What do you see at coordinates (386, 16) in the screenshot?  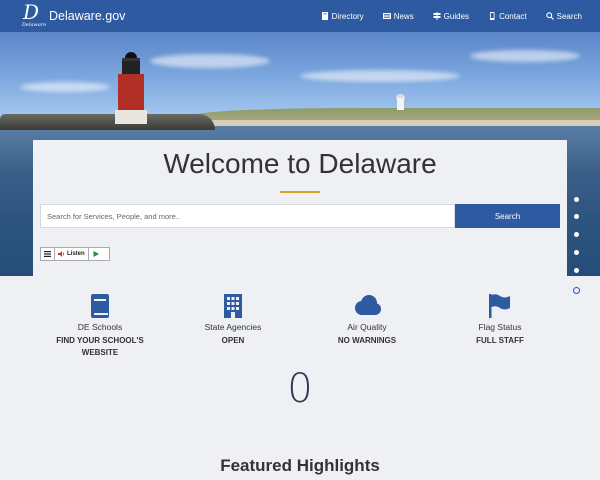 I see `newspaper-icon` at bounding box center [386, 16].